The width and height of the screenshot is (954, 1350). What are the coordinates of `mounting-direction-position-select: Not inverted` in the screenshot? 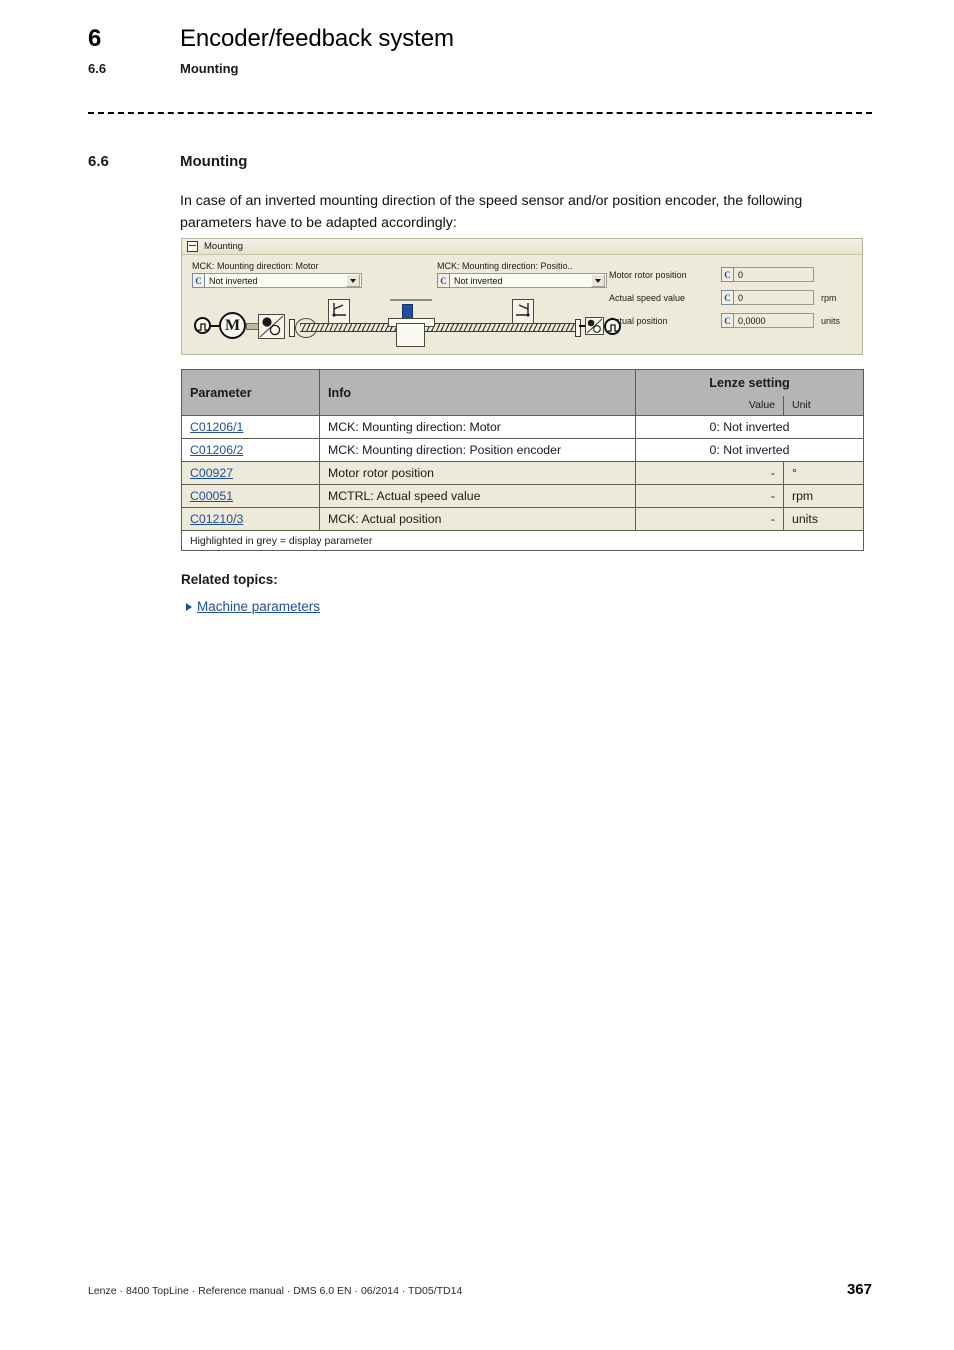 It's located at (528, 280).